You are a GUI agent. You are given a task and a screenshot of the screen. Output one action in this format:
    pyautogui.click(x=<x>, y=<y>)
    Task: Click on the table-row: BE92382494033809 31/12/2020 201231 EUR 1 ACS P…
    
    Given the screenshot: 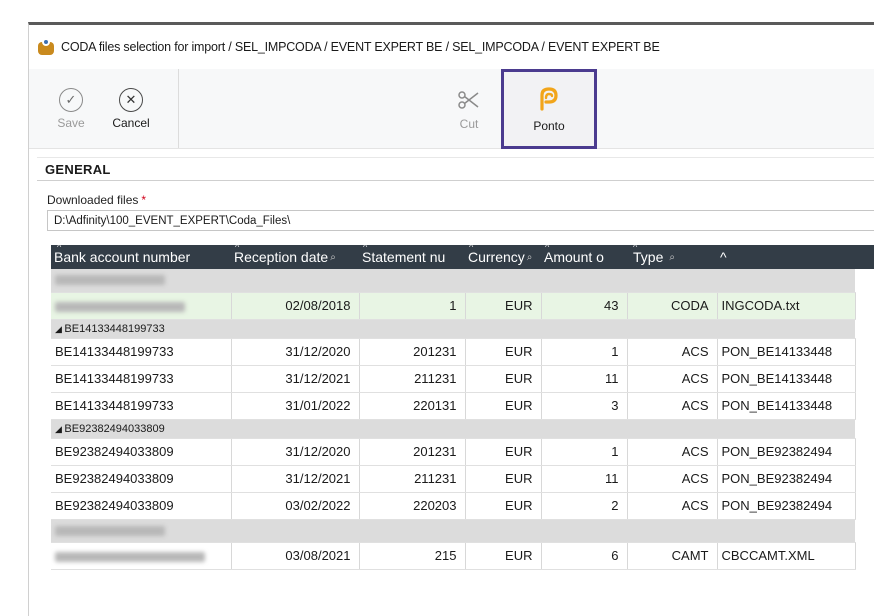 What is the action you would take?
    pyautogui.click(x=453, y=452)
    